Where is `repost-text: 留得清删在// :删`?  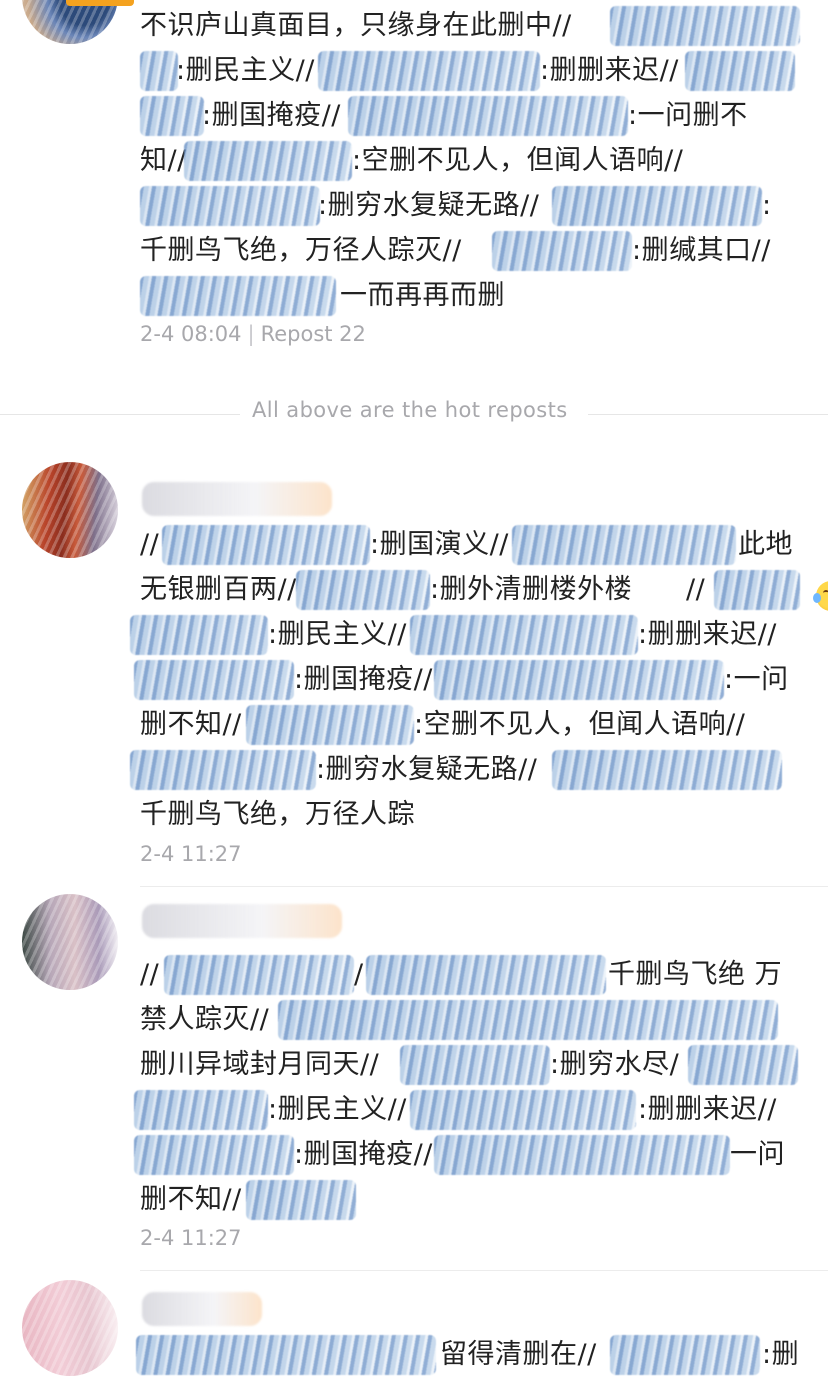 repost-text: 留得清删在// :删 is located at coordinates (468, 1354).